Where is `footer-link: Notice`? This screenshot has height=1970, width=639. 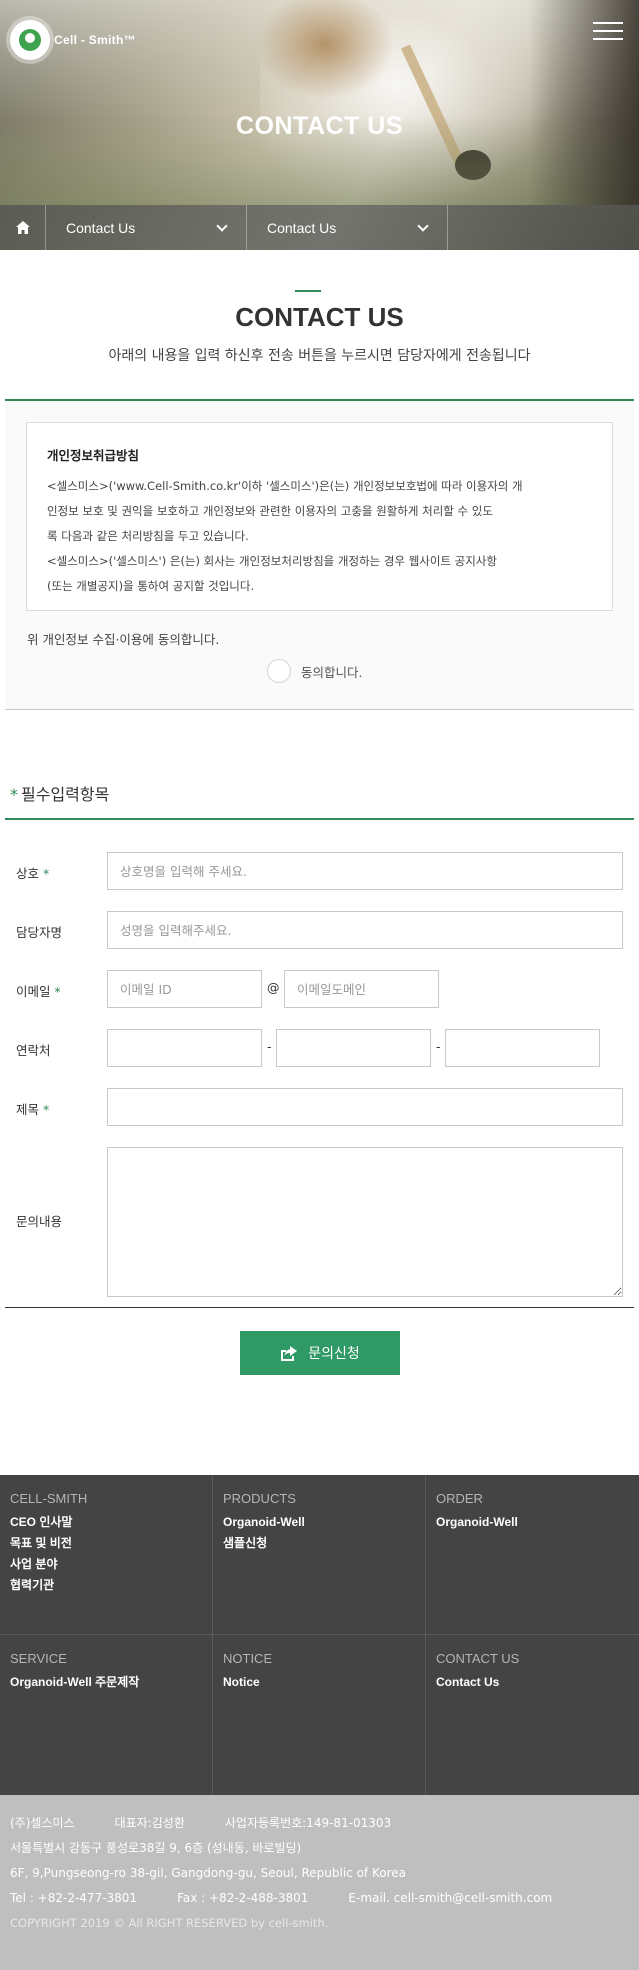
footer-link: Notice is located at coordinates (319, 1682).